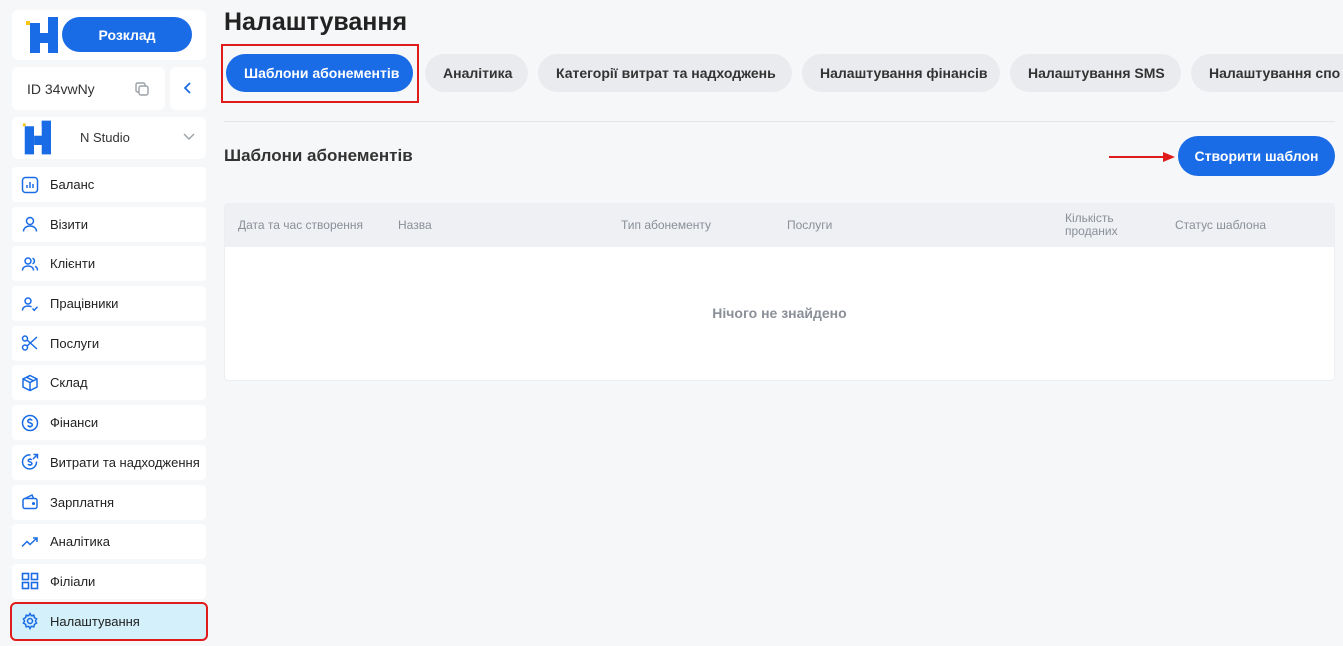 Image resolution: width=1343 pixels, height=646 pixels. What do you see at coordinates (109, 184) in the screenshot?
I see `sidebar-item-balance: Баланс` at bounding box center [109, 184].